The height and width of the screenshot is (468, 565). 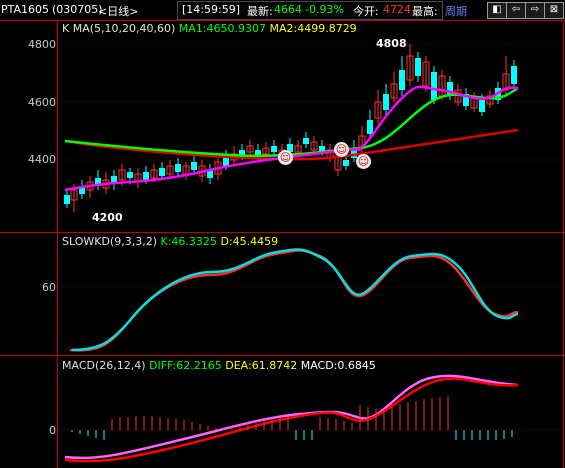 I want to click on macd-diff-line, so click(x=291, y=420).